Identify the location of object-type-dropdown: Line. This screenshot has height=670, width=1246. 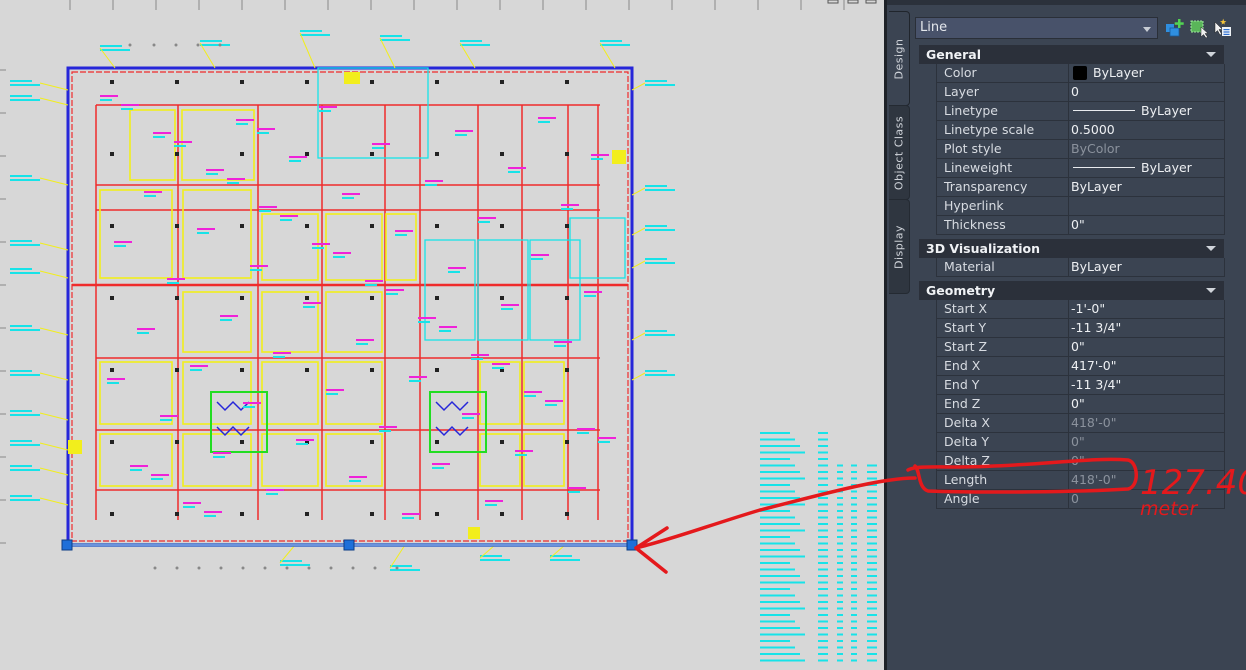
(1036, 28).